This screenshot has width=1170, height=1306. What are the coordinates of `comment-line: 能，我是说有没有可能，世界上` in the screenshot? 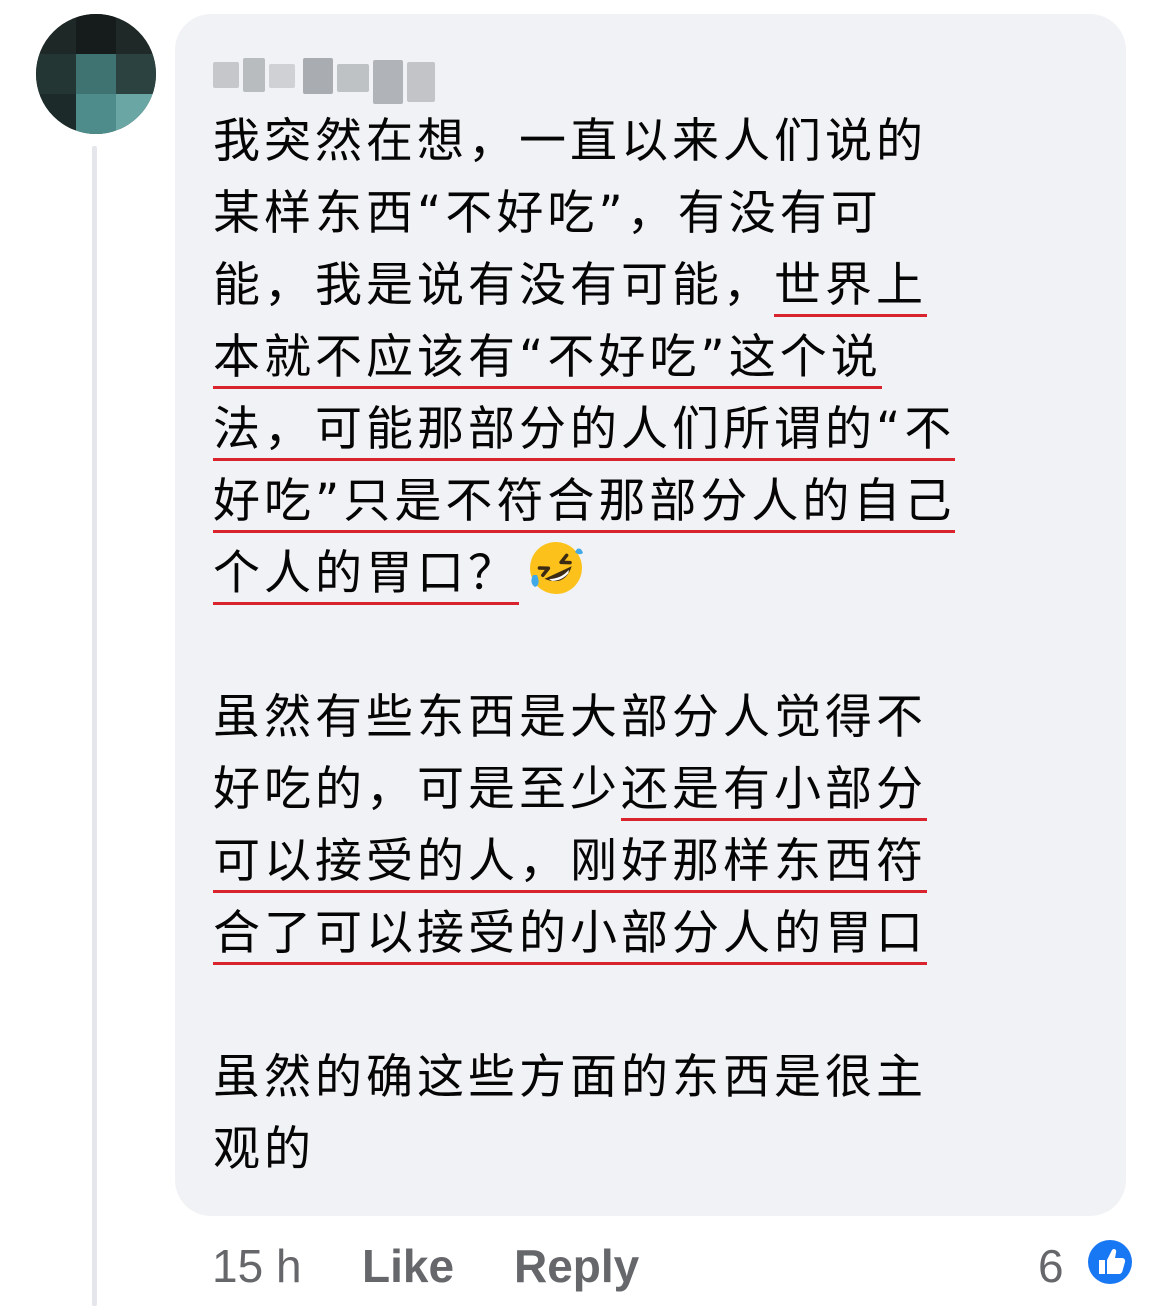 It's located at (658, 286).